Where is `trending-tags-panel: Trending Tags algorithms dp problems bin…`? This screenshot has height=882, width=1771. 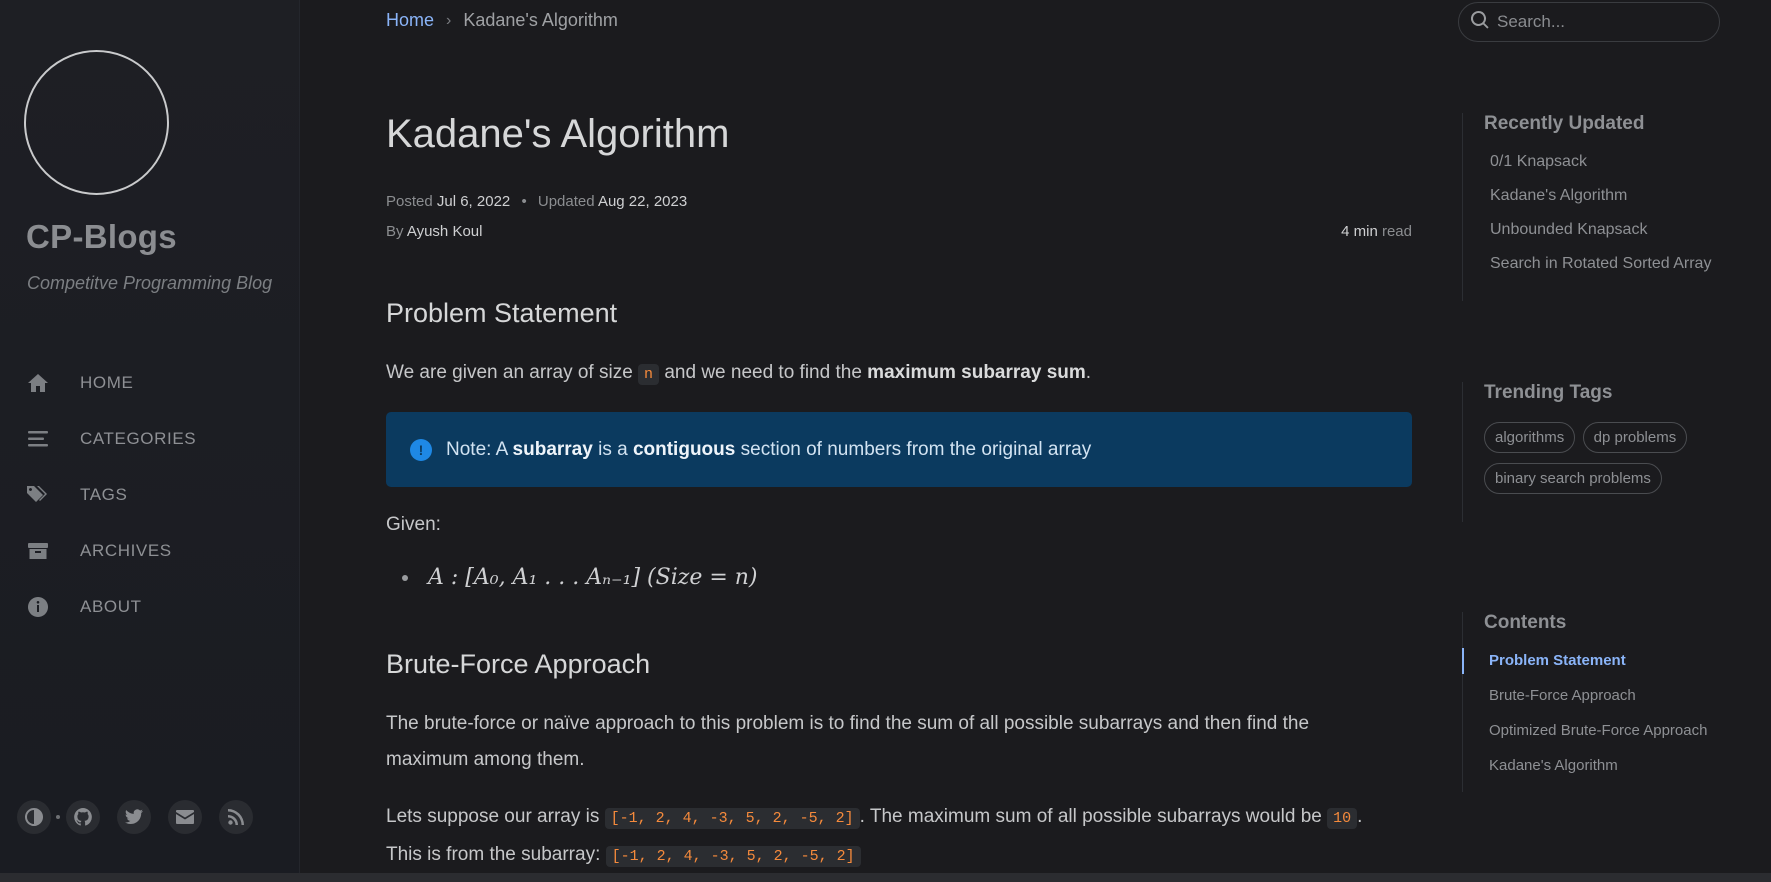 trending-tags-panel: Trending Tags algorithms dp problems bin… is located at coordinates (1587, 452).